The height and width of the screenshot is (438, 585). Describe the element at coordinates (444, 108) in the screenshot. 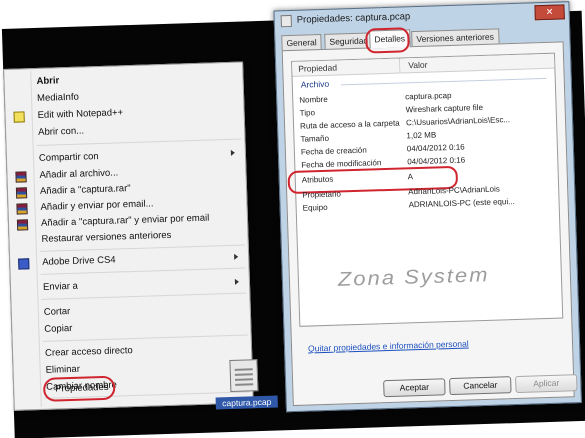

I see `row-value: Wireshark capture file` at that location.